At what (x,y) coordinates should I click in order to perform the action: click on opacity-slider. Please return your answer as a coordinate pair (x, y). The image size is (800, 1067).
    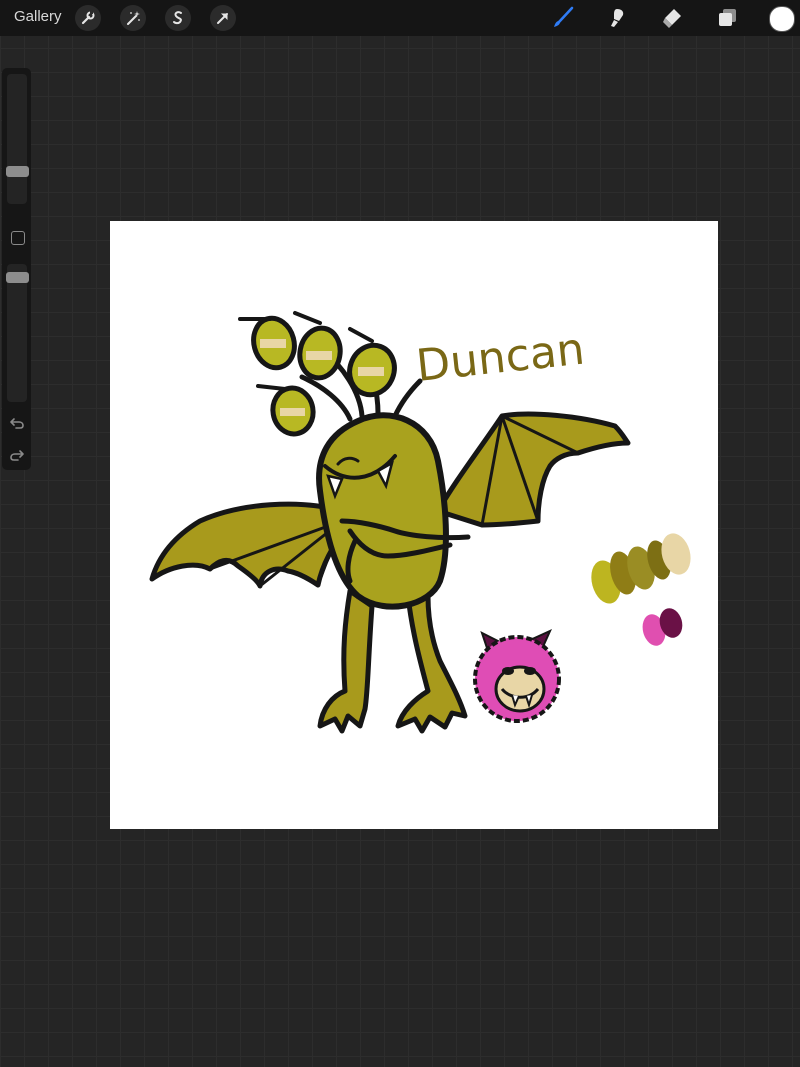
    Looking at the image, I should click on (17, 333).